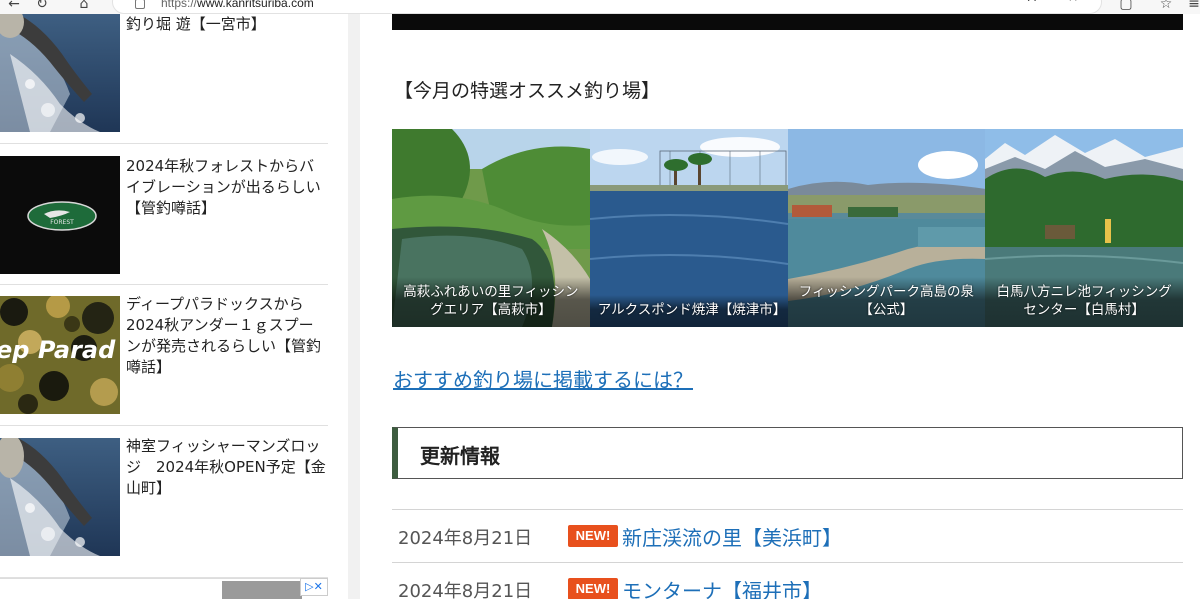  Describe the element at coordinates (164, 502) in the screenshot. I see `sidebar-article: 神室フィッシャーマンズロッジ 2024年秋OPEN予定【金山町】` at that location.